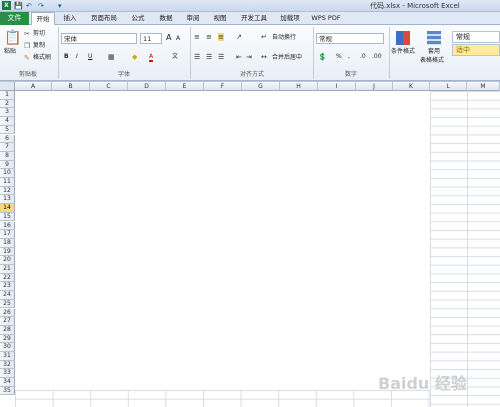 This screenshot has height=407, width=500. What do you see at coordinates (7, 374) in the screenshot?
I see `row-header-33: 33` at bounding box center [7, 374].